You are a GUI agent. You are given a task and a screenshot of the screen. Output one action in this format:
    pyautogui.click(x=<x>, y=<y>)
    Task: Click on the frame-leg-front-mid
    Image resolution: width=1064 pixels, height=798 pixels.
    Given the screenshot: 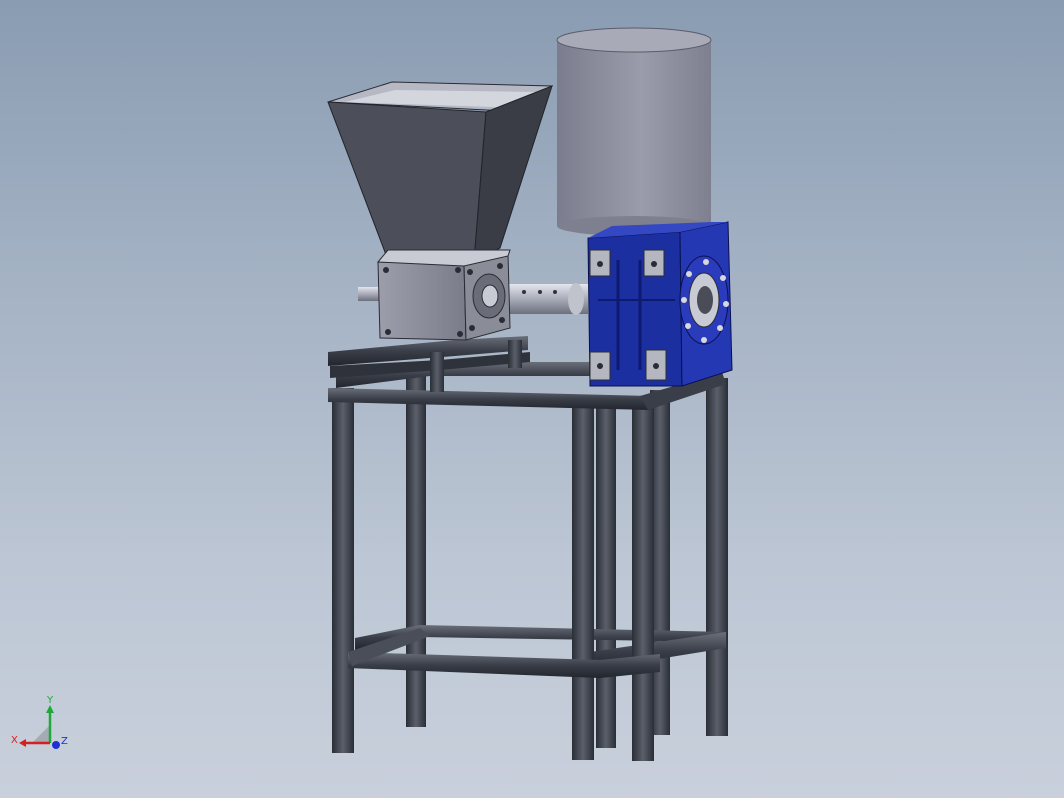 What is the action you would take?
    pyautogui.click(x=583, y=580)
    